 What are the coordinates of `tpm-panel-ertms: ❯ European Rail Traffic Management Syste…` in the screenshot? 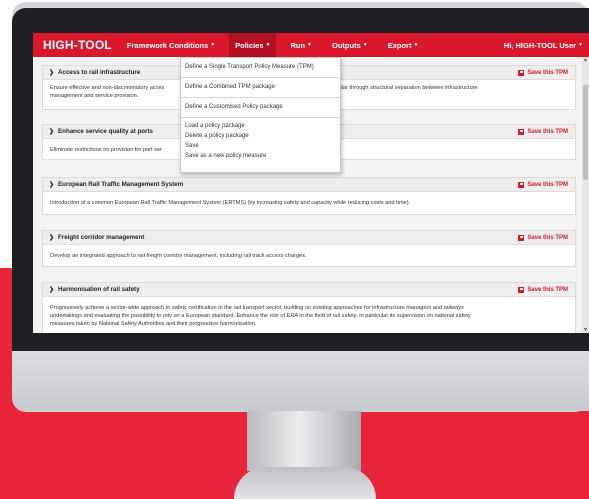 It's located at (309, 196).